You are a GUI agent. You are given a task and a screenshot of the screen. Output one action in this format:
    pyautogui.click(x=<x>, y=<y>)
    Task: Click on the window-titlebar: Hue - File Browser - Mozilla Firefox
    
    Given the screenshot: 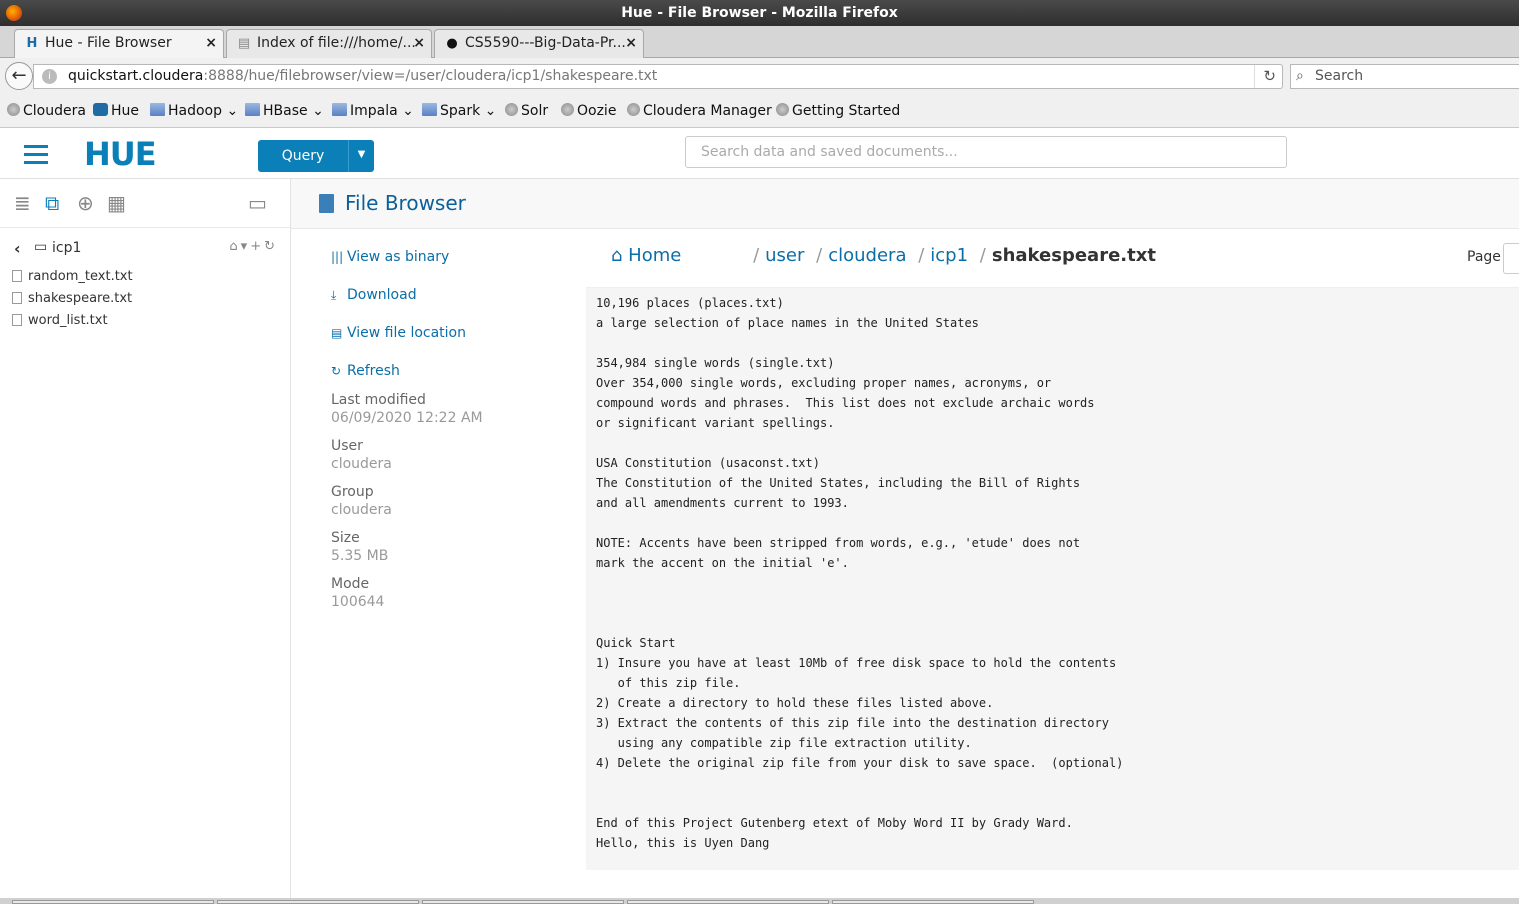 What is the action you would take?
    pyautogui.click(x=759, y=13)
    